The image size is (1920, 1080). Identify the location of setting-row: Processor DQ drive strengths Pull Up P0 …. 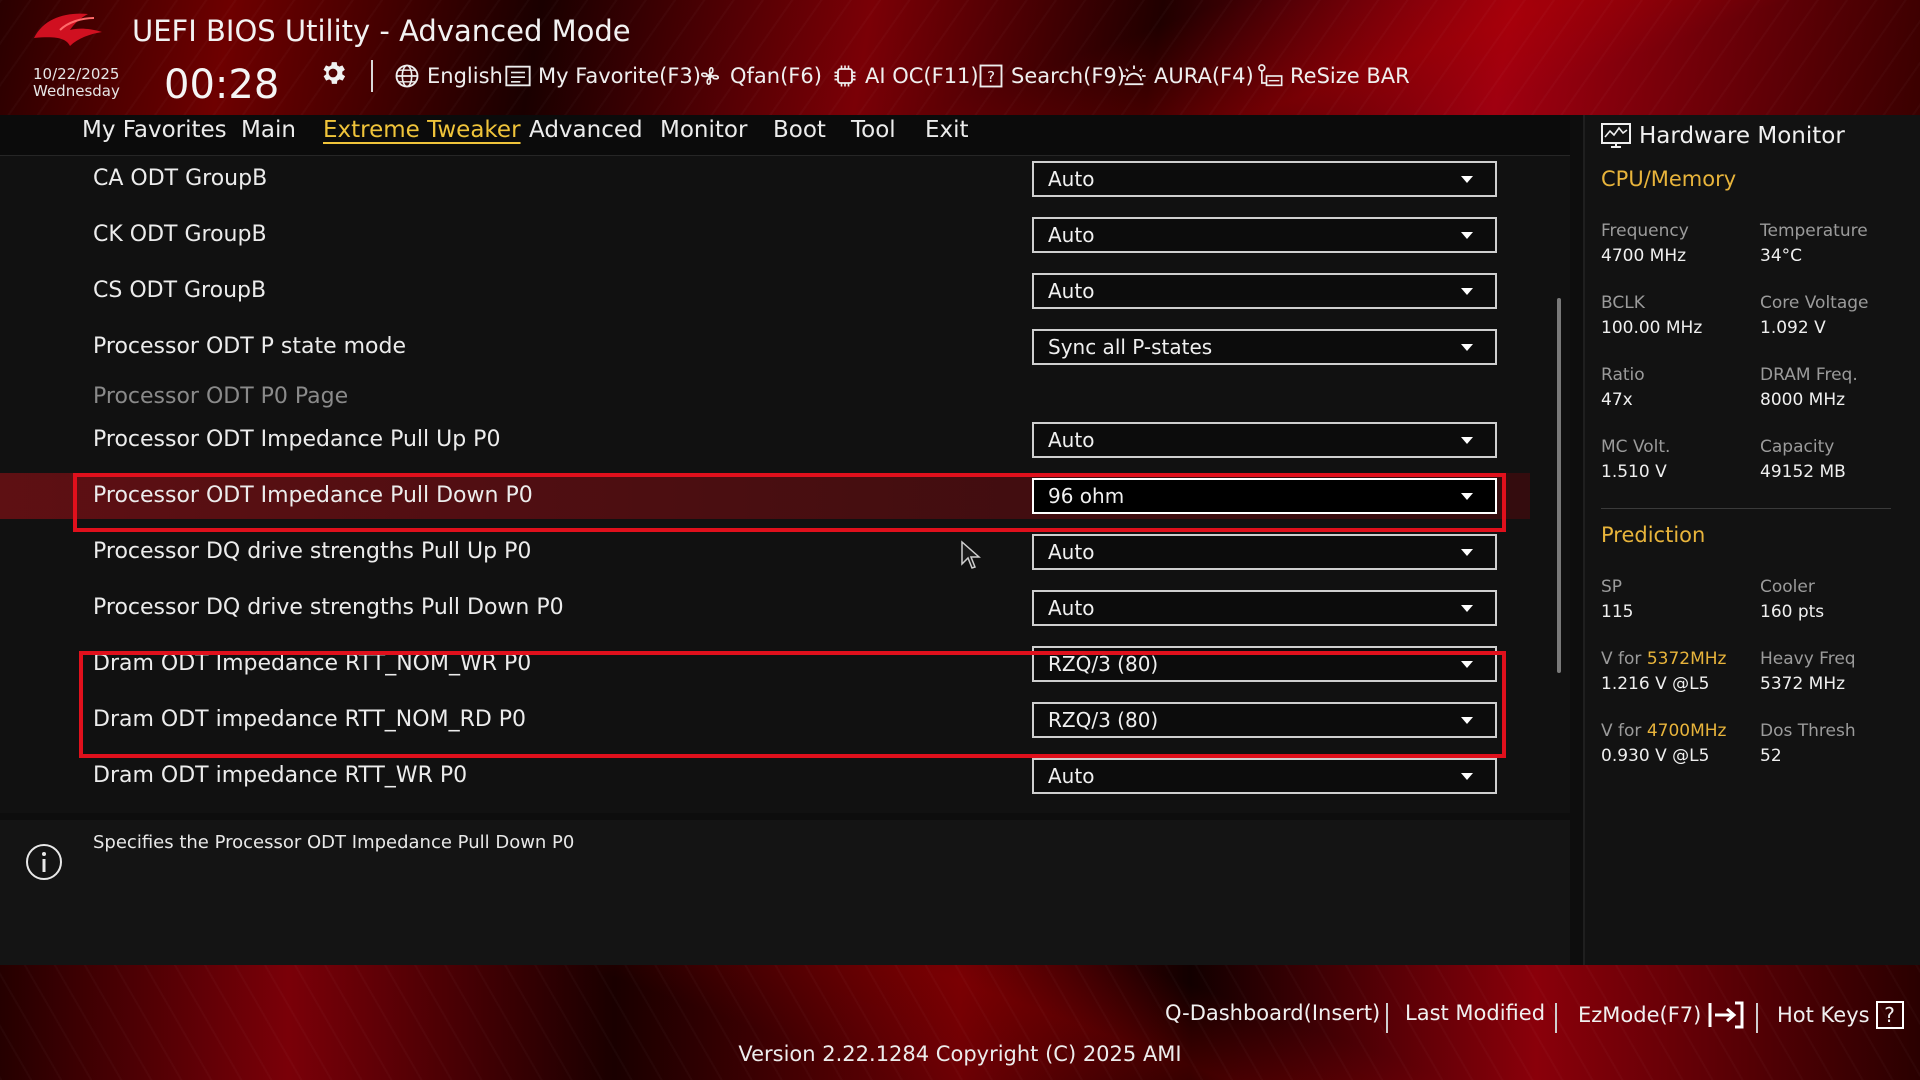
(765, 552).